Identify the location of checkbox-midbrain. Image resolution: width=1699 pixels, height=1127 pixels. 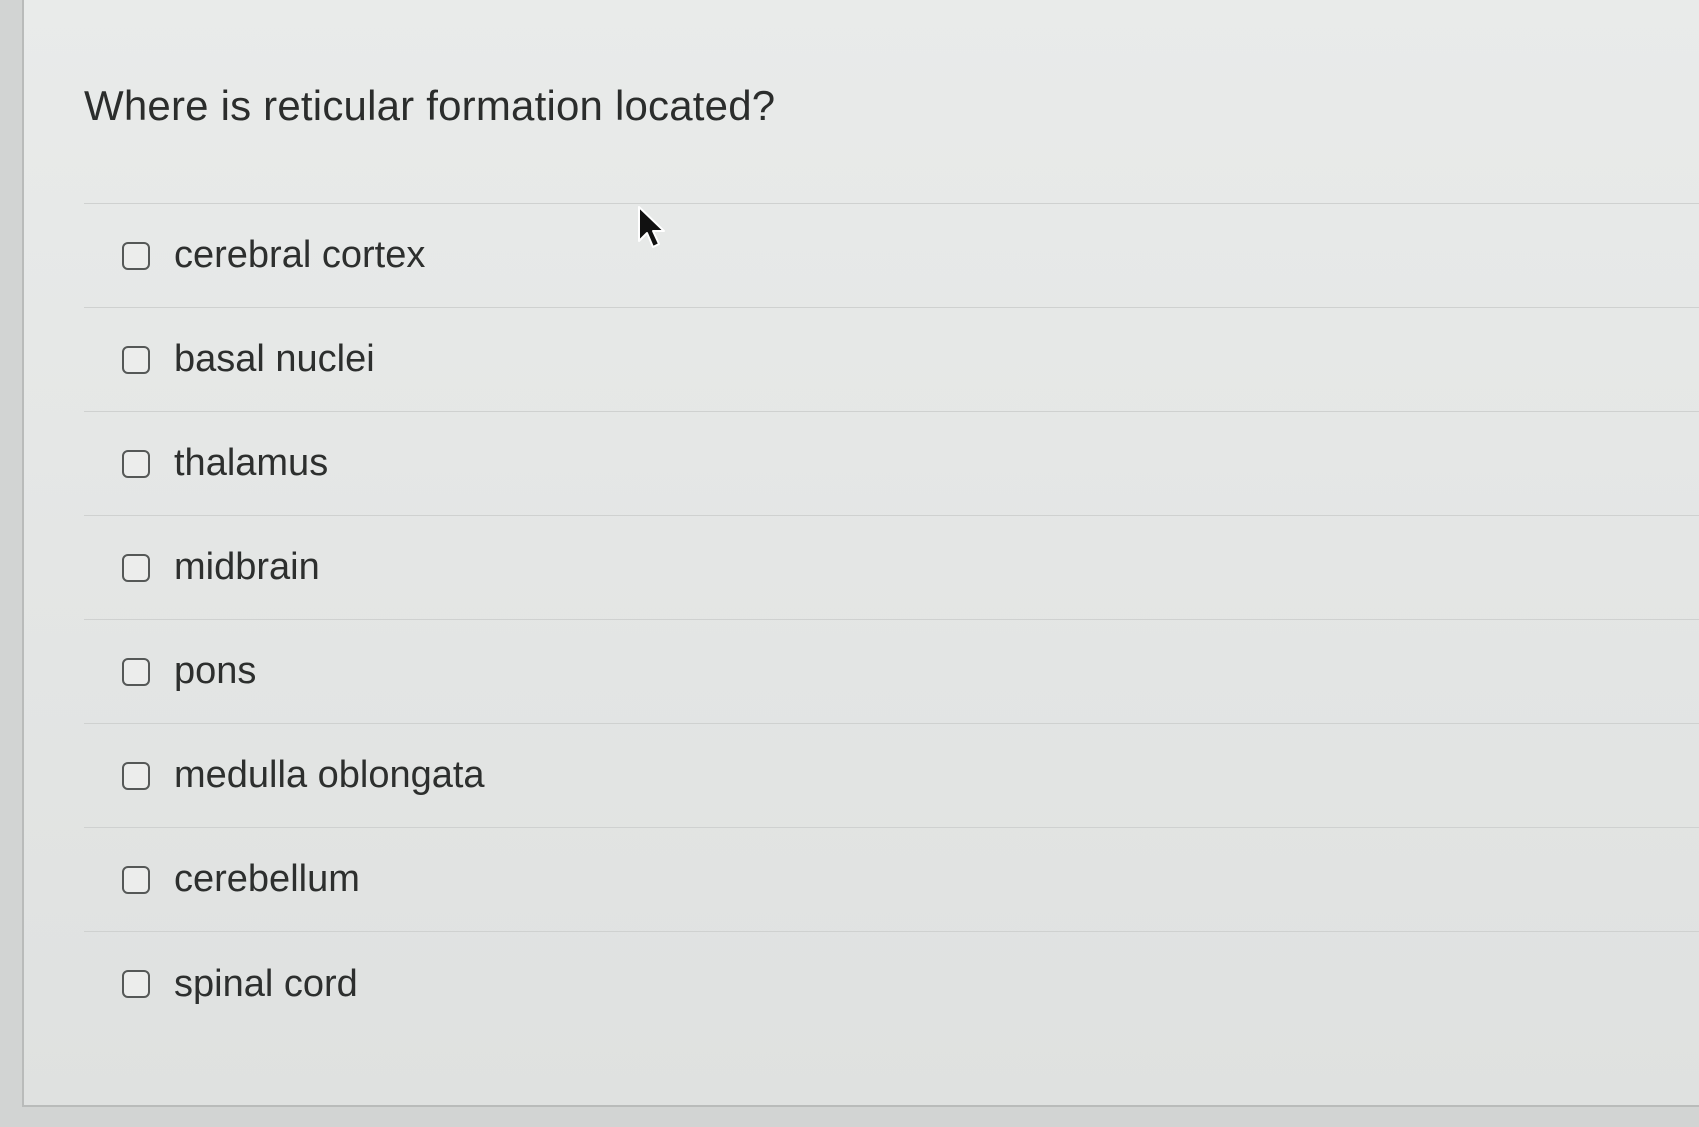
(136, 567).